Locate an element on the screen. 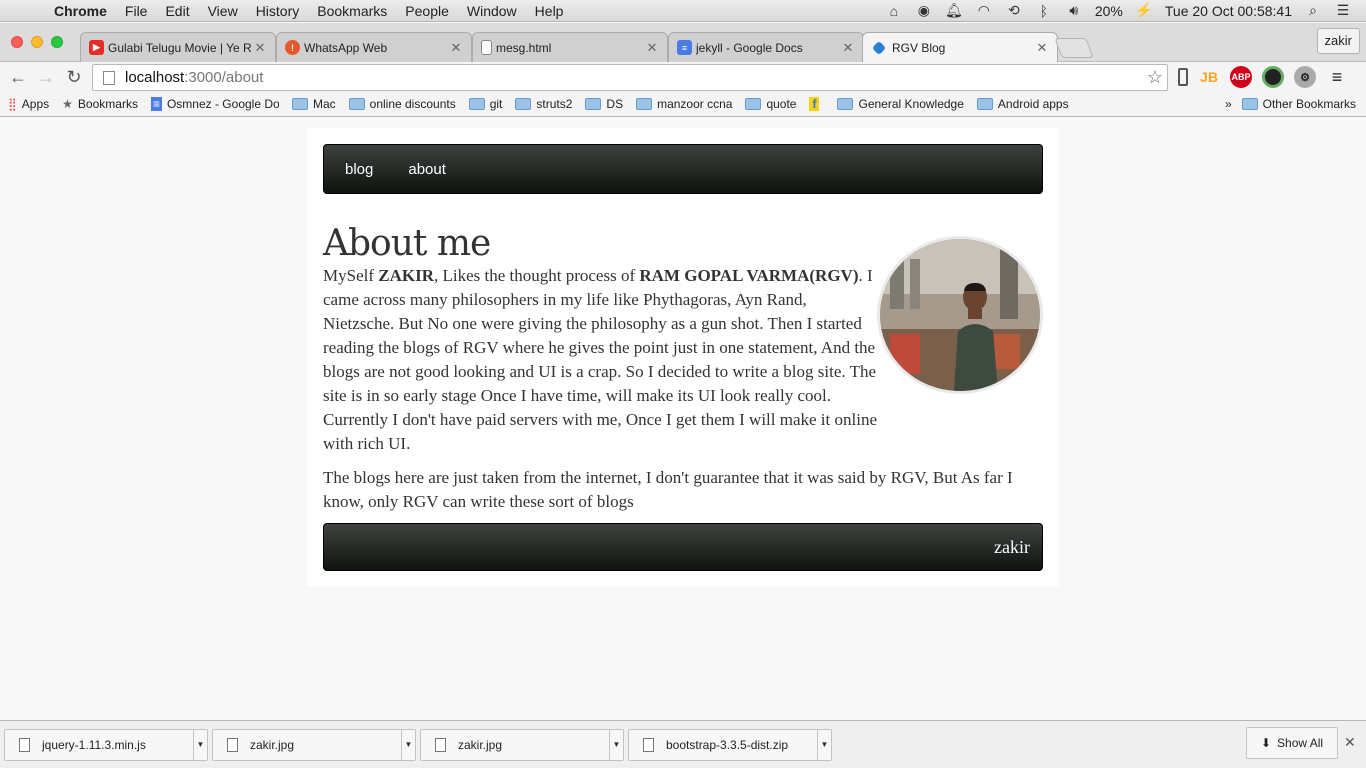 Image resolution: width=1366 pixels, height=768 pixels. adblock-plus-icon: ABP is located at coordinates (1241, 77).